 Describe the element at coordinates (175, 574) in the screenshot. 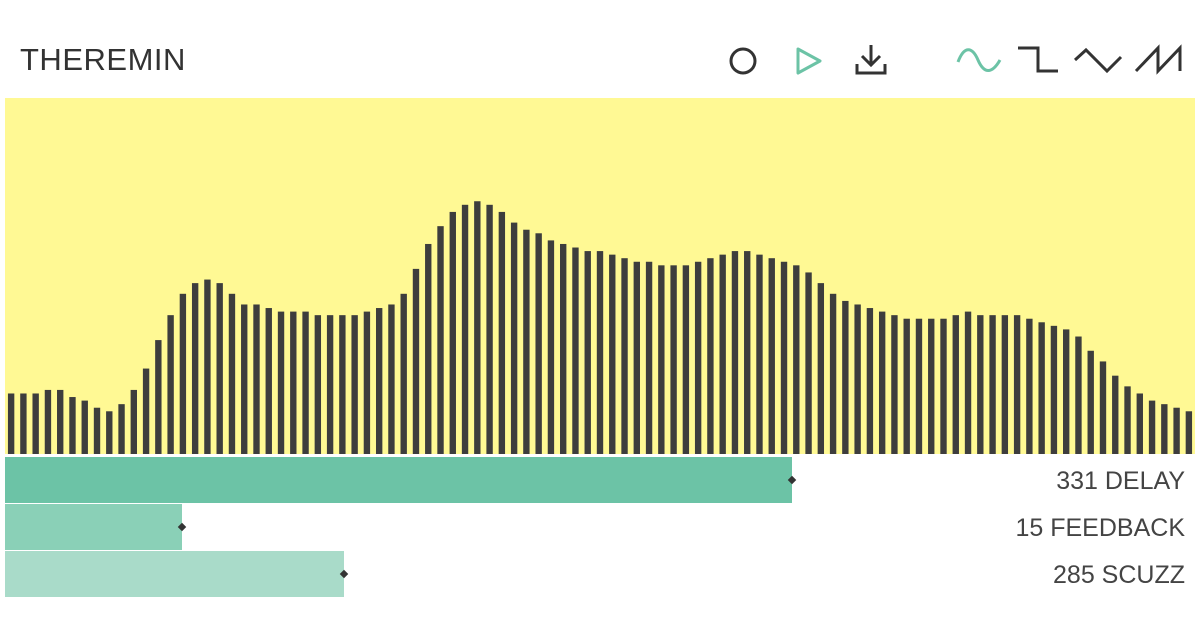

I see `scuzz-slider-fill` at that location.